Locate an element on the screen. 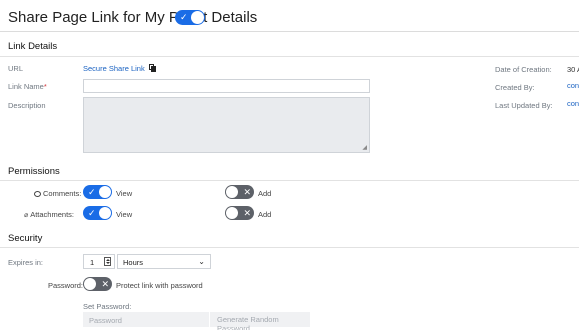 Image resolution: width=579 pixels, height=330 pixels. section-title-security: Security is located at coordinates (25, 238).